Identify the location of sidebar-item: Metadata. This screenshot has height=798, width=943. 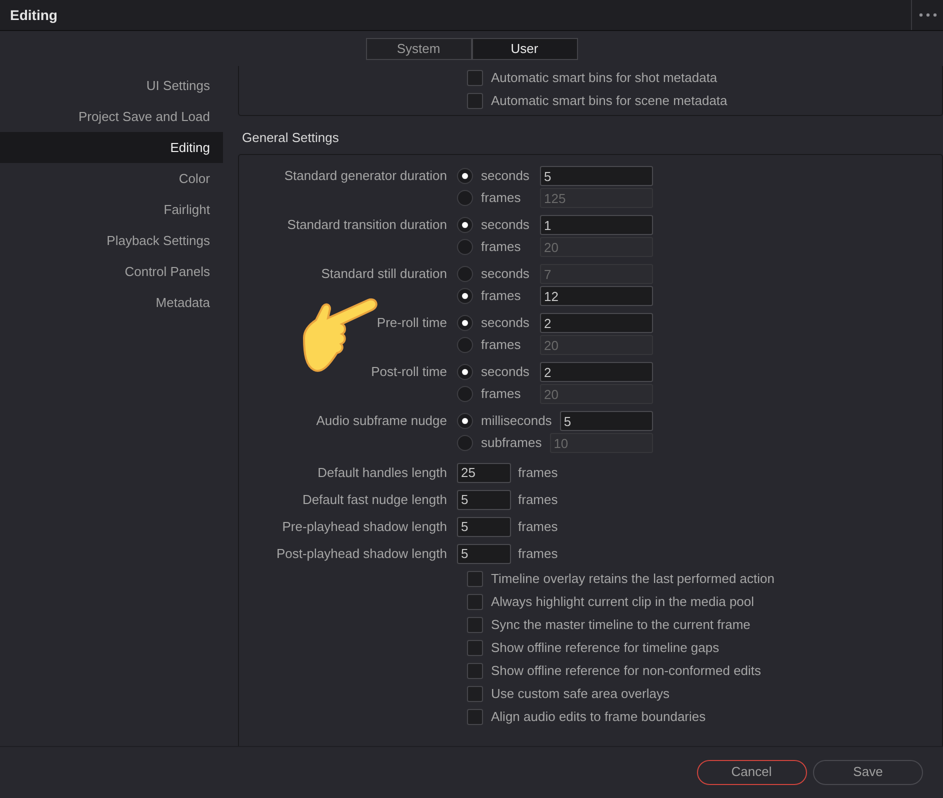
(111, 302).